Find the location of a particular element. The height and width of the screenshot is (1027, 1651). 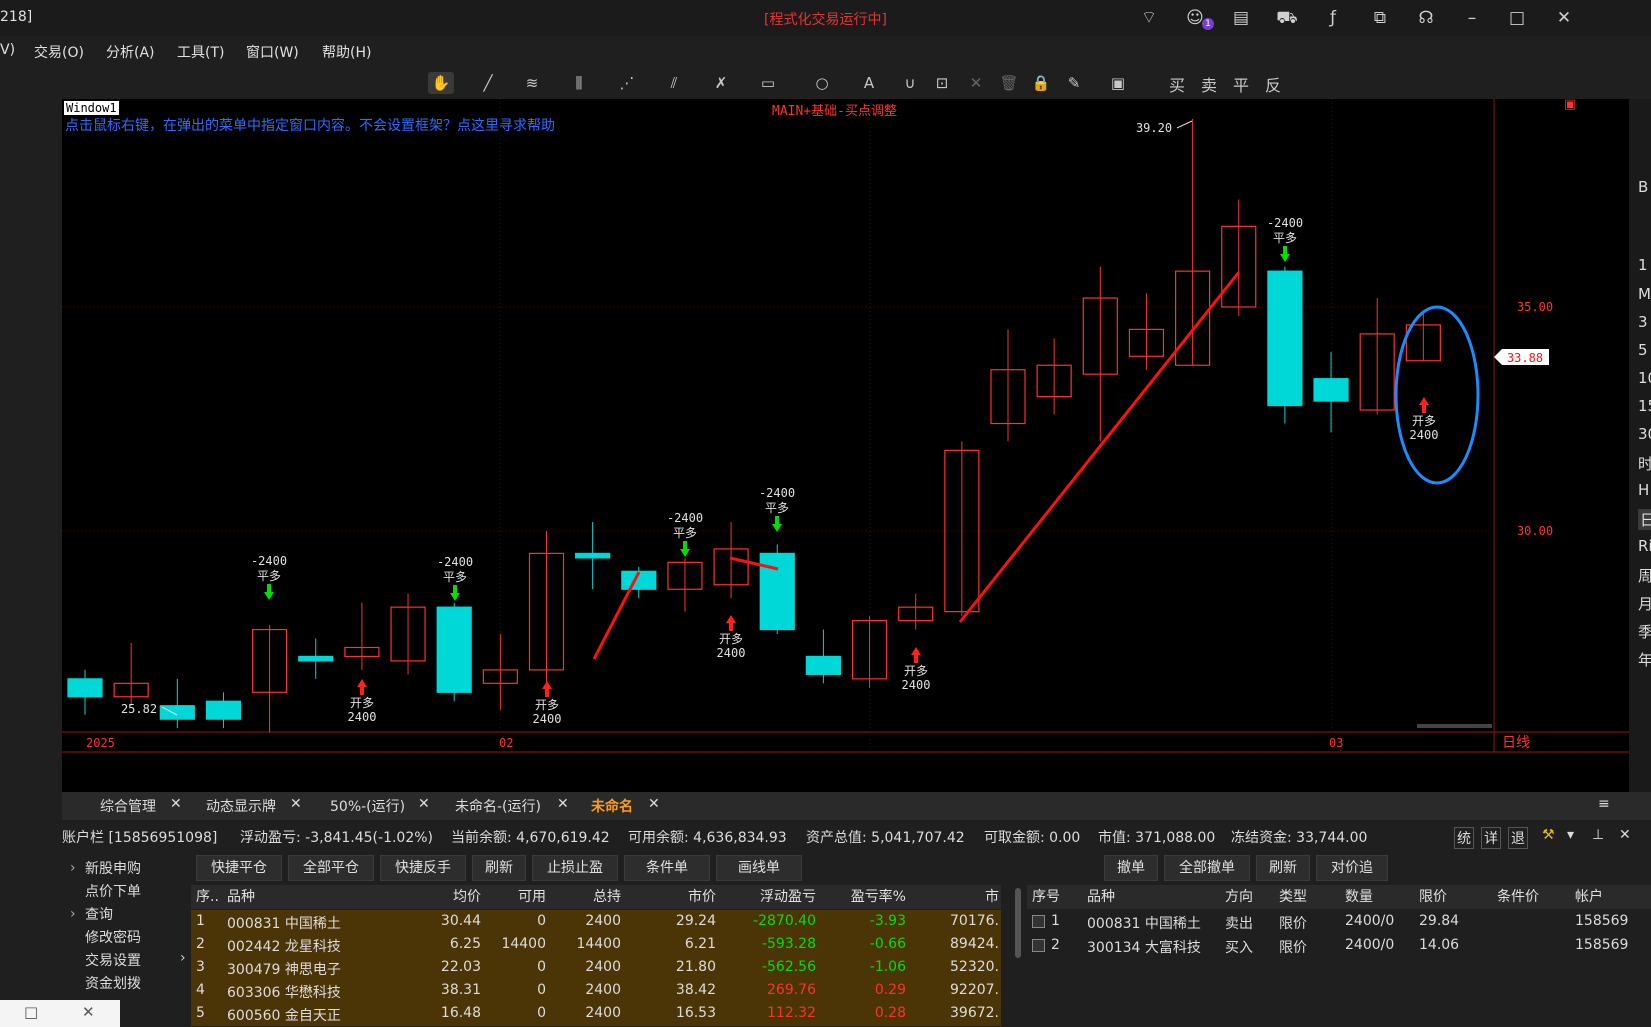

tab-menu-icon: ≡ is located at coordinates (1604, 804).